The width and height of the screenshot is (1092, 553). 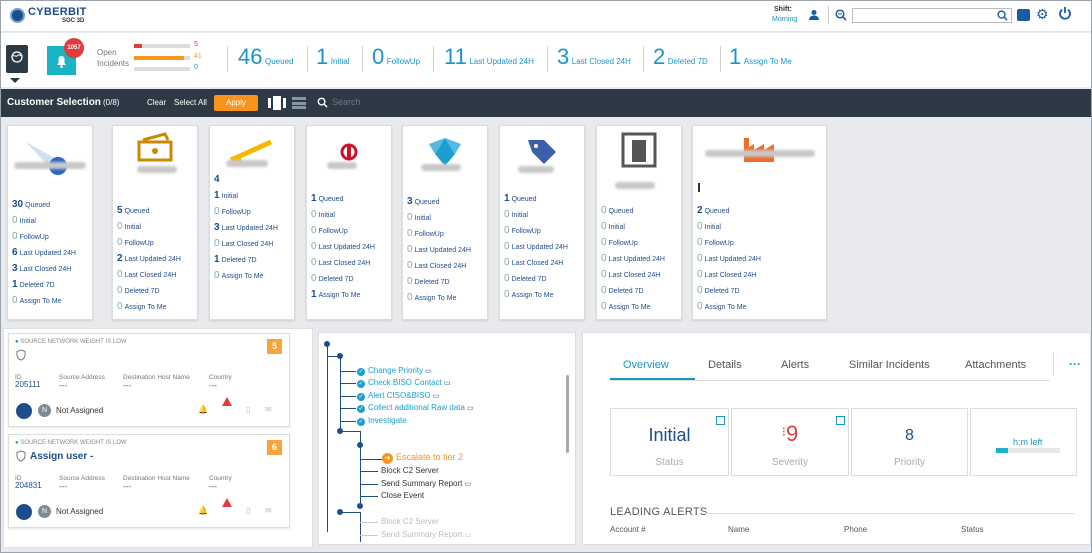 I want to click on workflow-step-escalate: ➜ Escalate to tier 2, so click(x=422, y=458).